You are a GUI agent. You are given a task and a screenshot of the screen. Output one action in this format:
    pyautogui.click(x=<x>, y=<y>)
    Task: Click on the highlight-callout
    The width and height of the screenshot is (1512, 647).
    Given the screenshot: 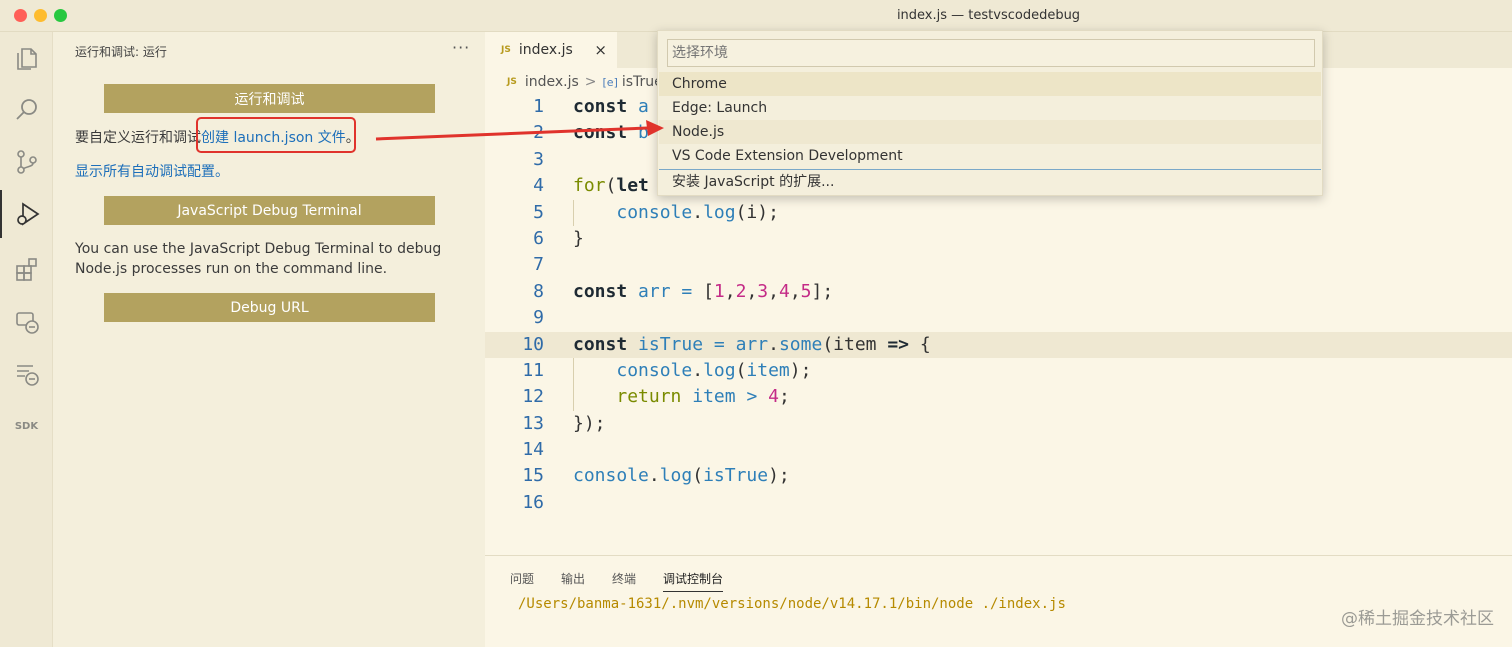 What is the action you would take?
    pyautogui.click(x=276, y=135)
    